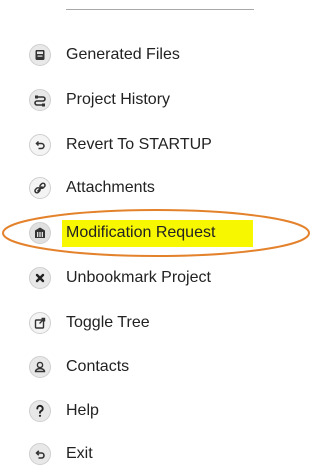 The image size is (320, 475). Describe the element at coordinates (82, 410) in the screenshot. I see `menu-item-label: Help` at that location.